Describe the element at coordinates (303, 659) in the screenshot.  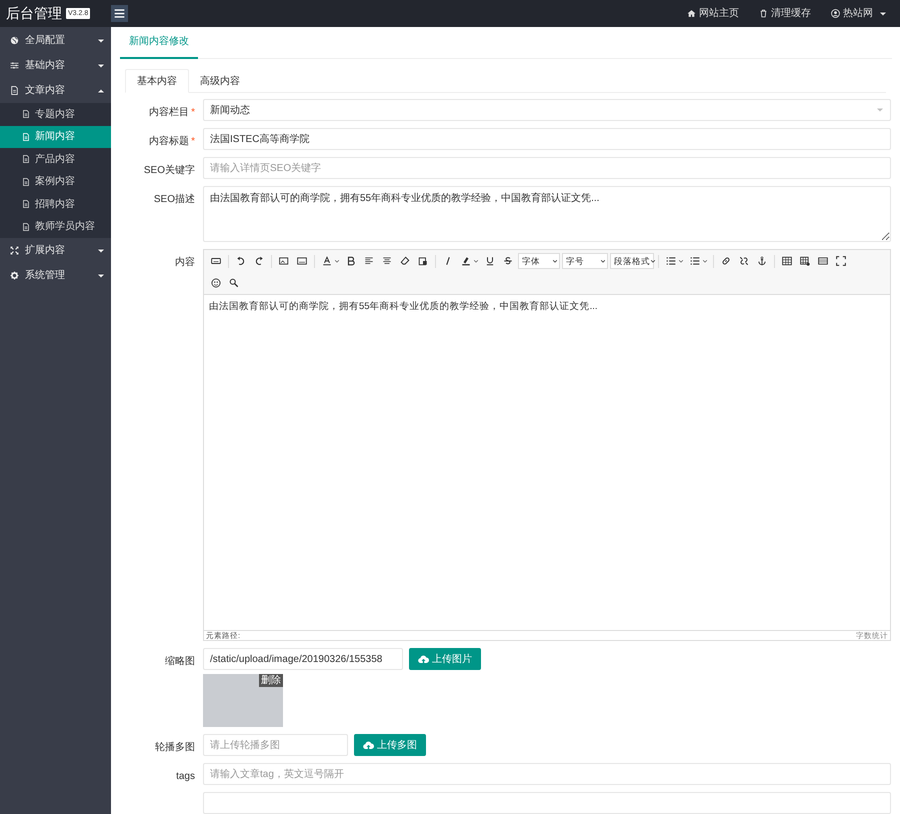
I see `input-field: /static/upload/image/20190326/155358` at that location.